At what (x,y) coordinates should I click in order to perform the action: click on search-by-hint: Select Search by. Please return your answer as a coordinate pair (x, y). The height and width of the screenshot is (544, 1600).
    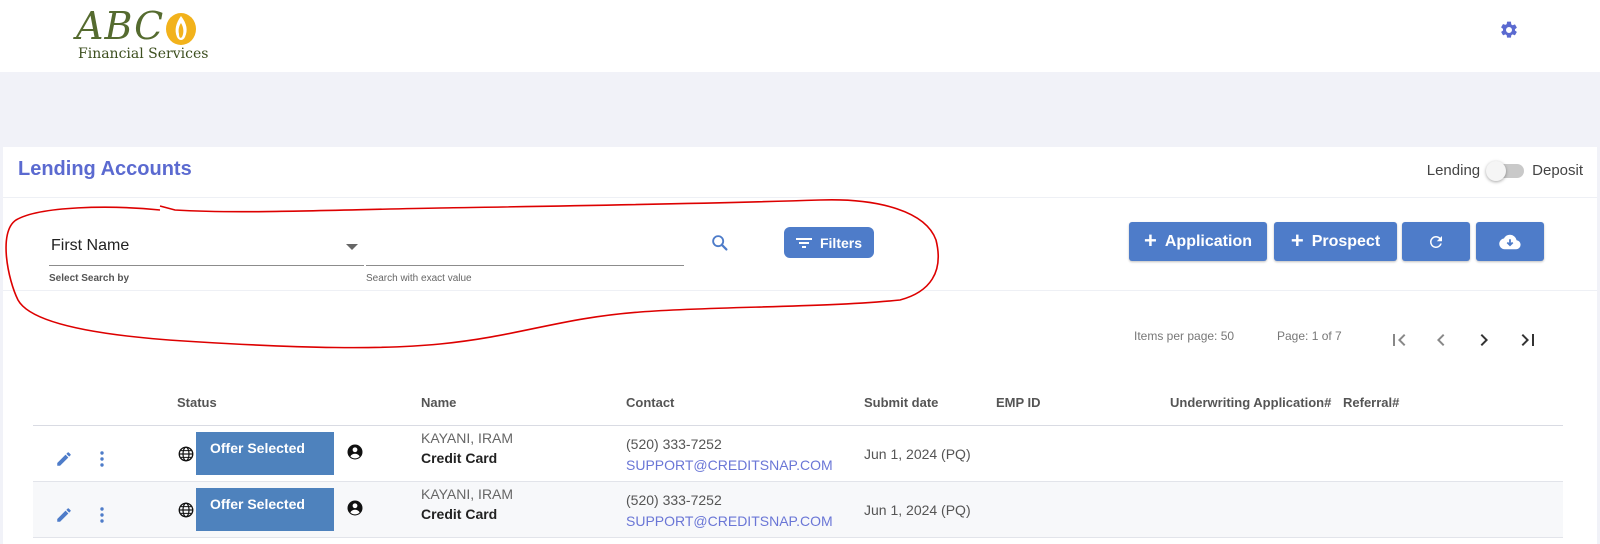
    Looking at the image, I should click on (89, 278).